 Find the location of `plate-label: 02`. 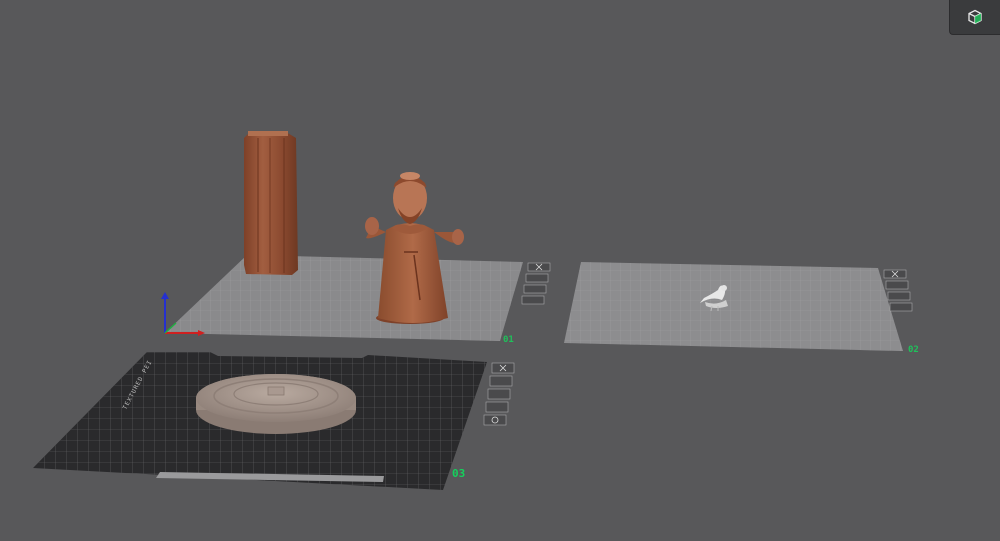

plate-label: 02 is located at coordinates (913, 350).